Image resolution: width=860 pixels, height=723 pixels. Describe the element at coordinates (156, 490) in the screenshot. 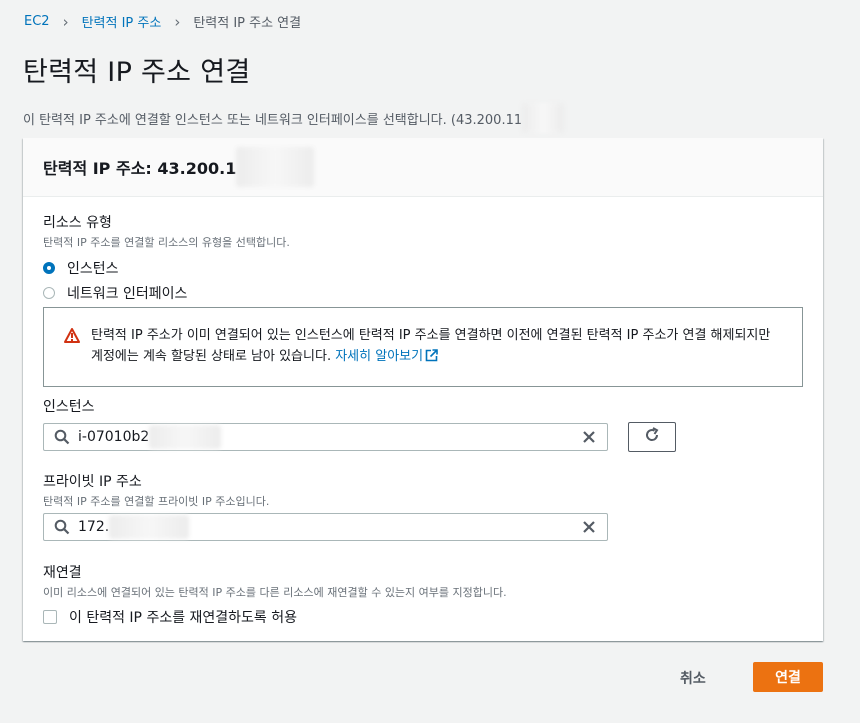

I see `private-ip-section: 프라이빗 IP 주소 탄력적 IP 주소를 연결할 프라이빗 IP 주소입니다.` at that location.